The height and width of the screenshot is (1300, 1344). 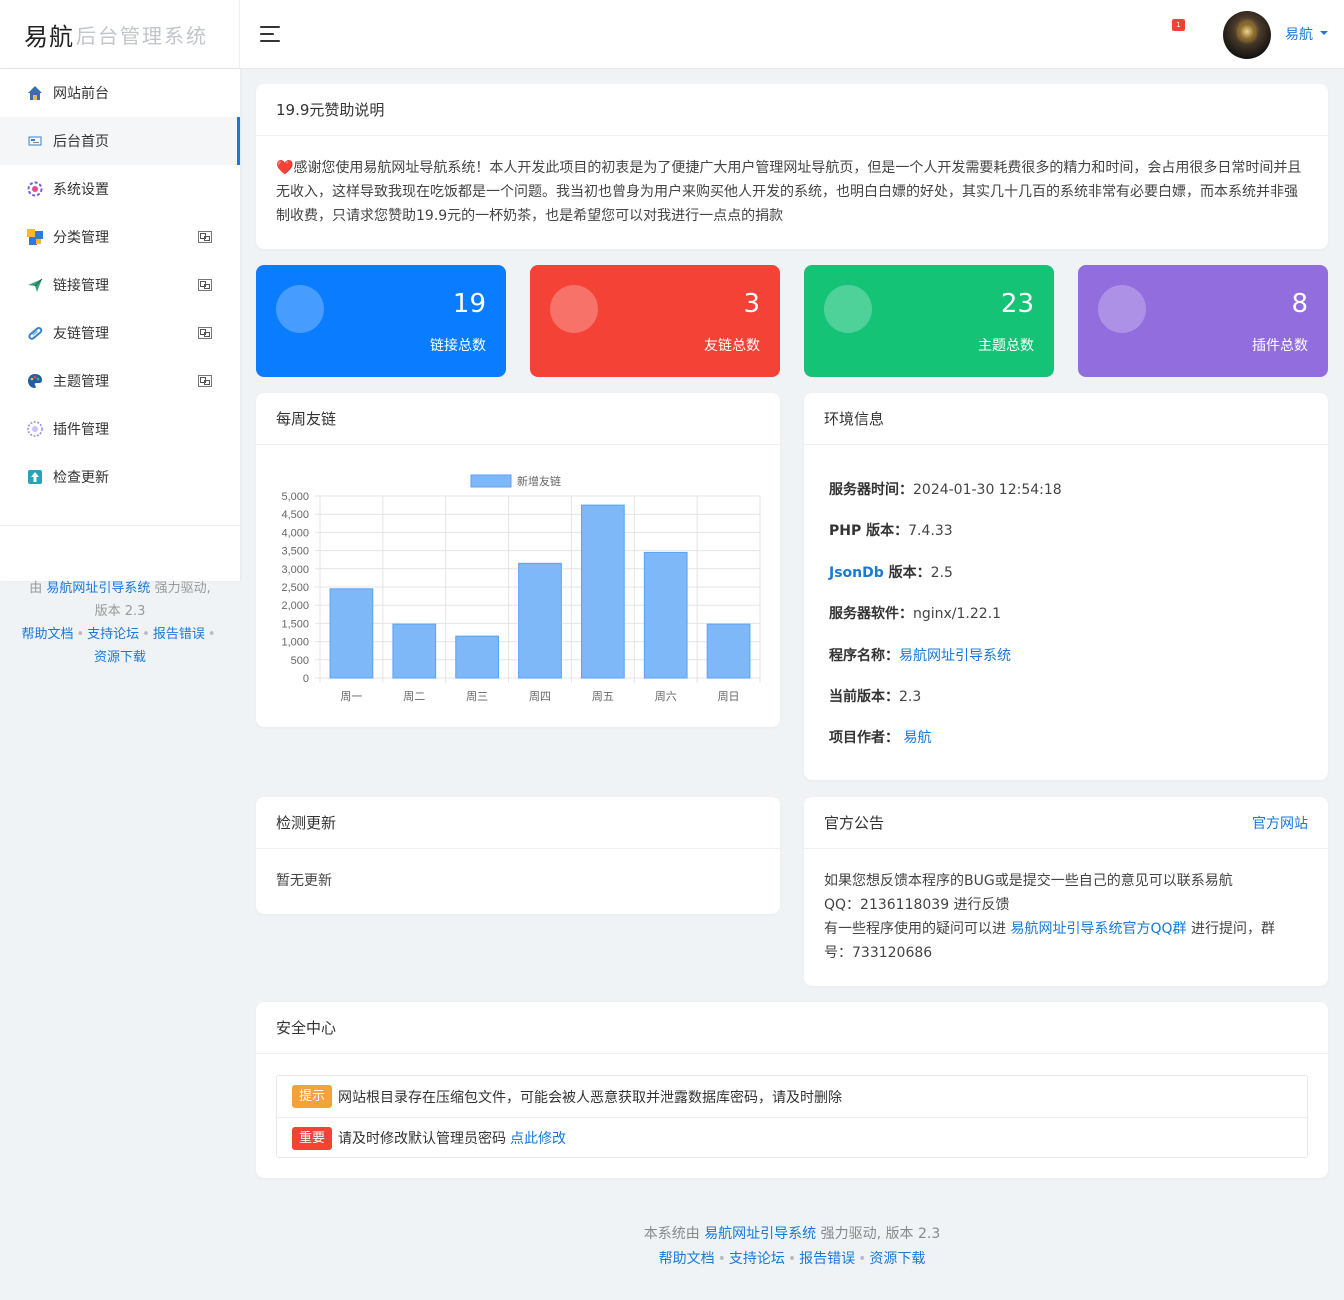 What do you see at coordinates (518, 823) in the screenshot?
I see `card-header: 检测更新` at bounding box center [518, 823].